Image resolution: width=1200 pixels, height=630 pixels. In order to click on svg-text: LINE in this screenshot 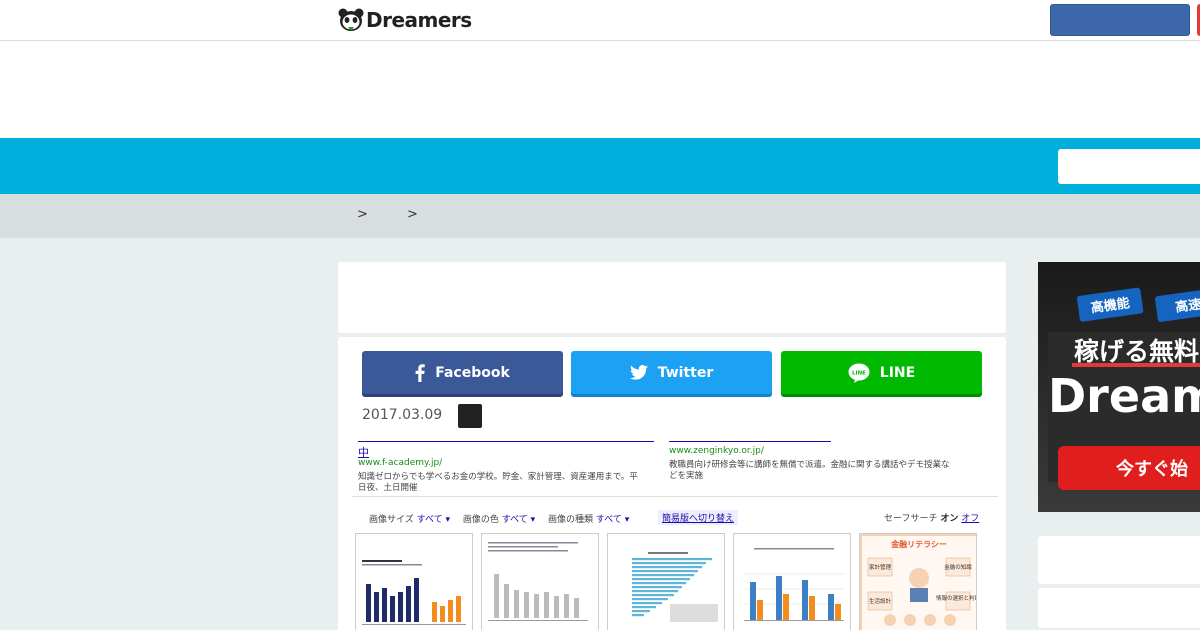, I will do `click(859, 373)`.